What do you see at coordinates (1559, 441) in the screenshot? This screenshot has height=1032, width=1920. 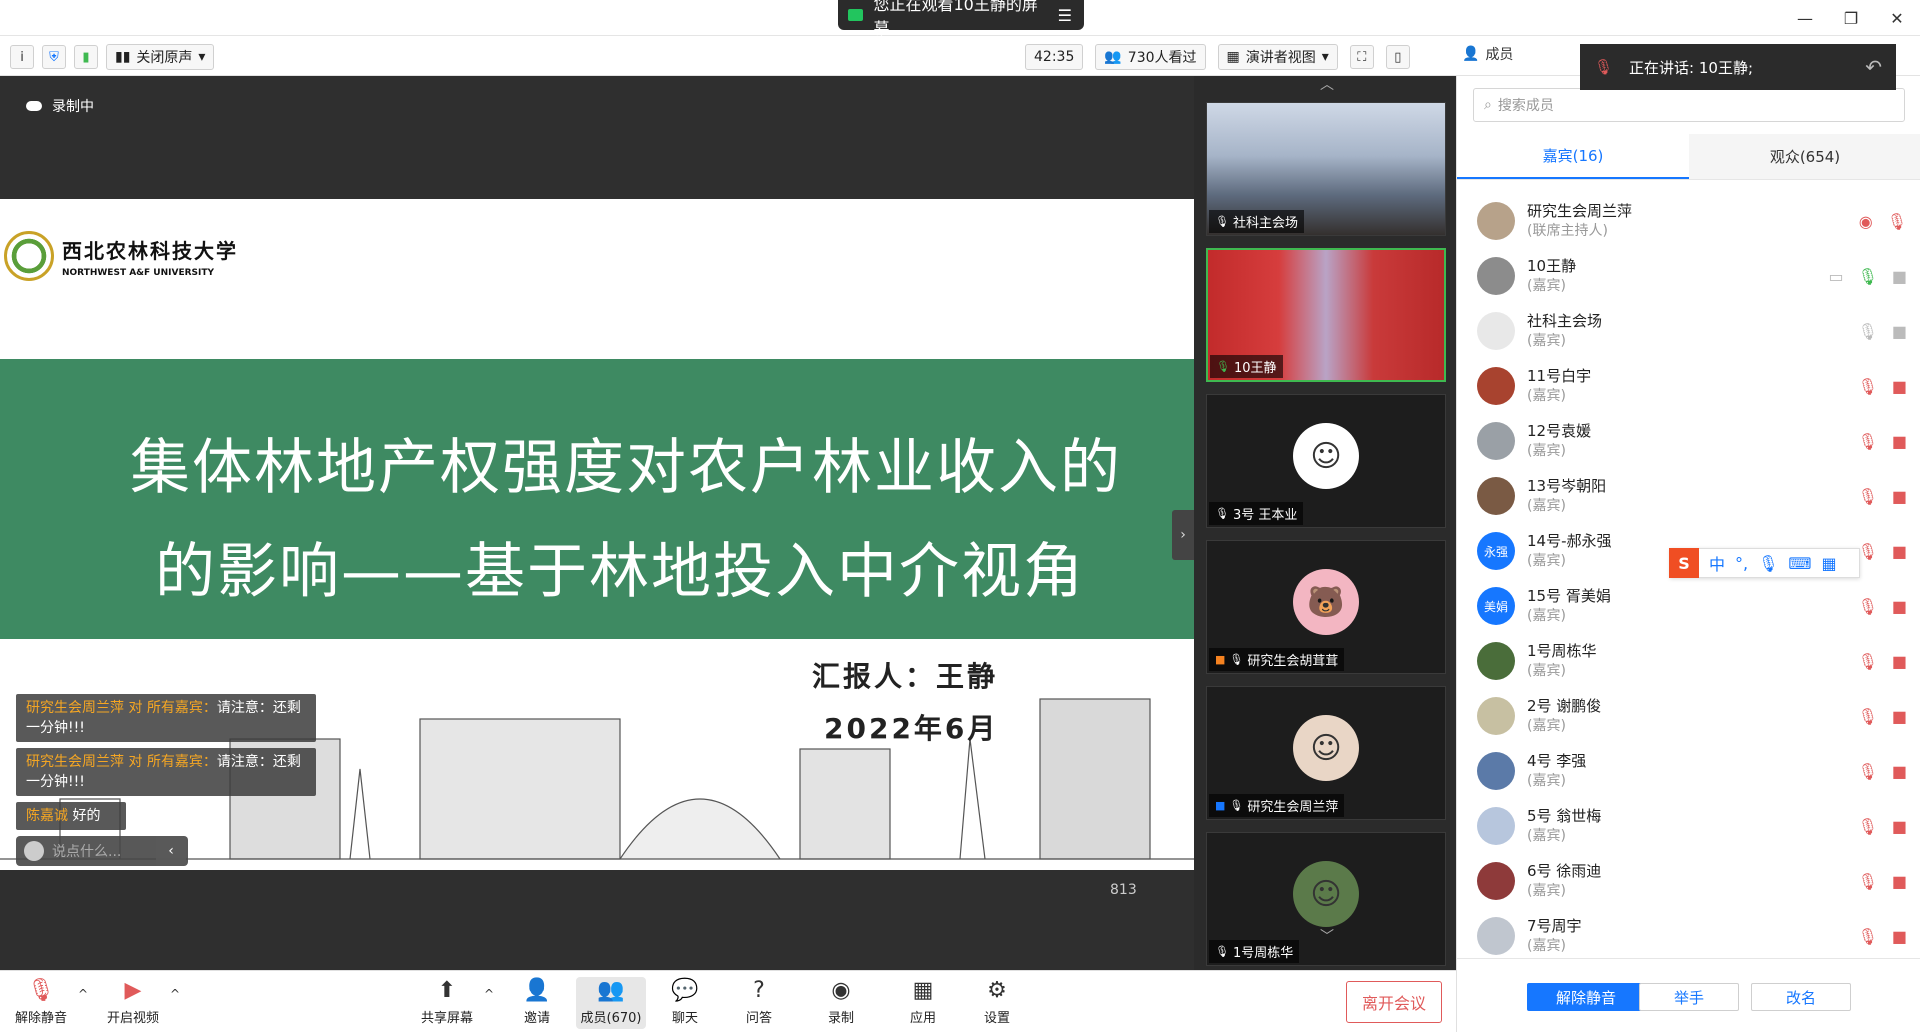 I see `member-info: 12号袁媛 (嘉宾)` at bounding box center [1559, 441].